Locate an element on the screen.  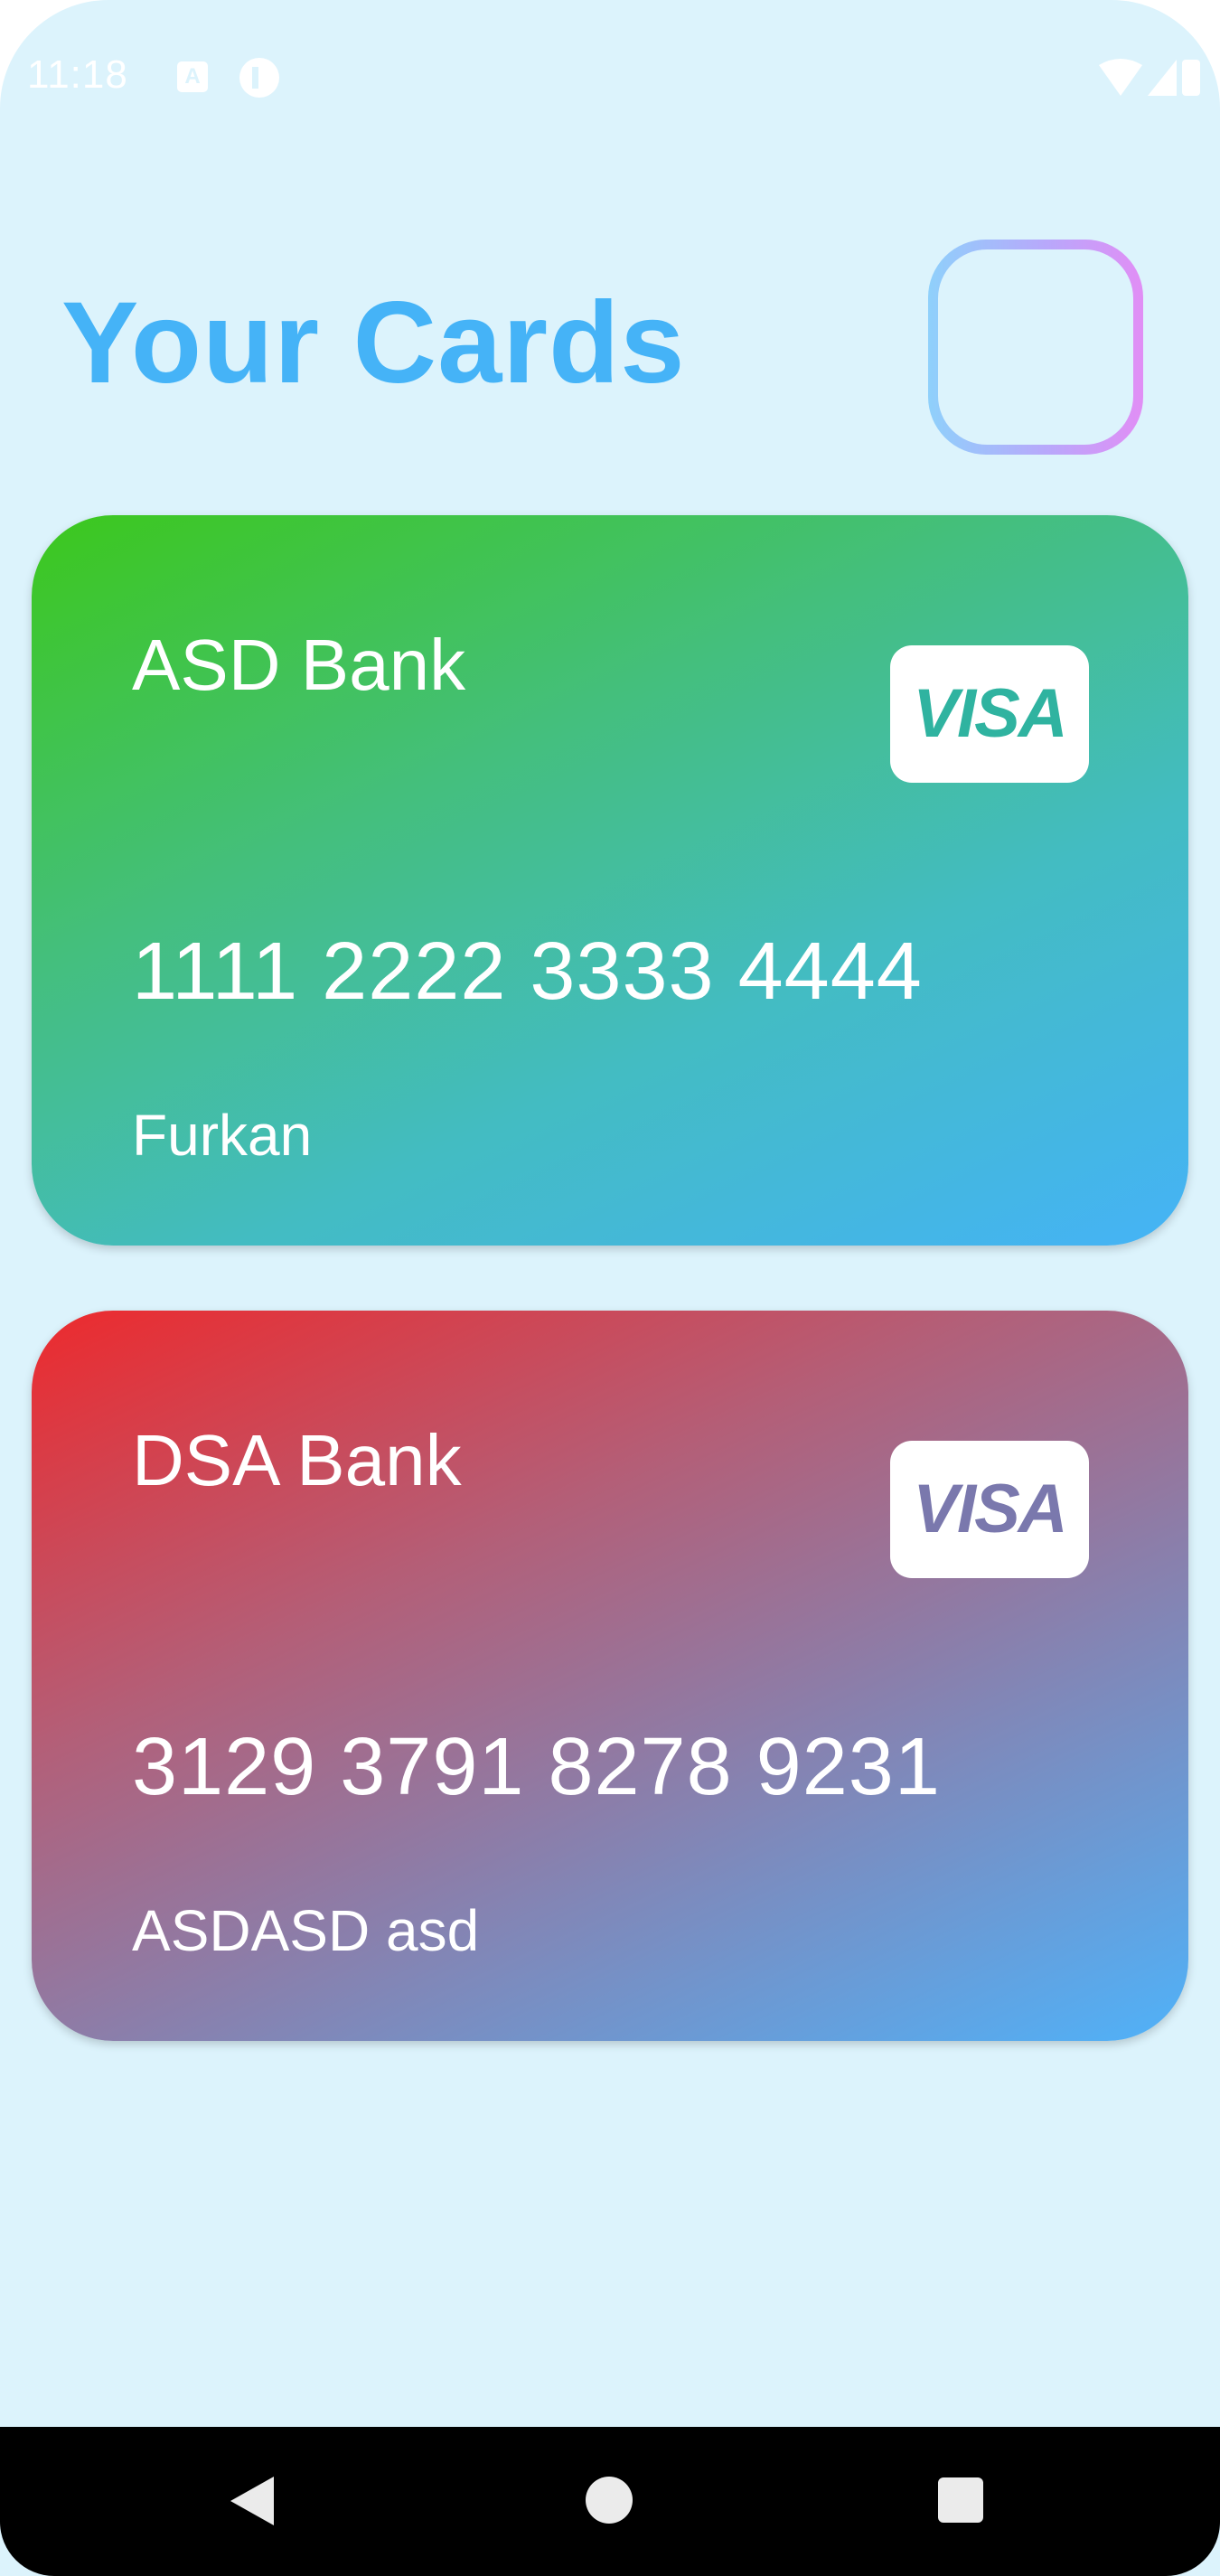
app-notification-icon is located at coordinates (259, 78).